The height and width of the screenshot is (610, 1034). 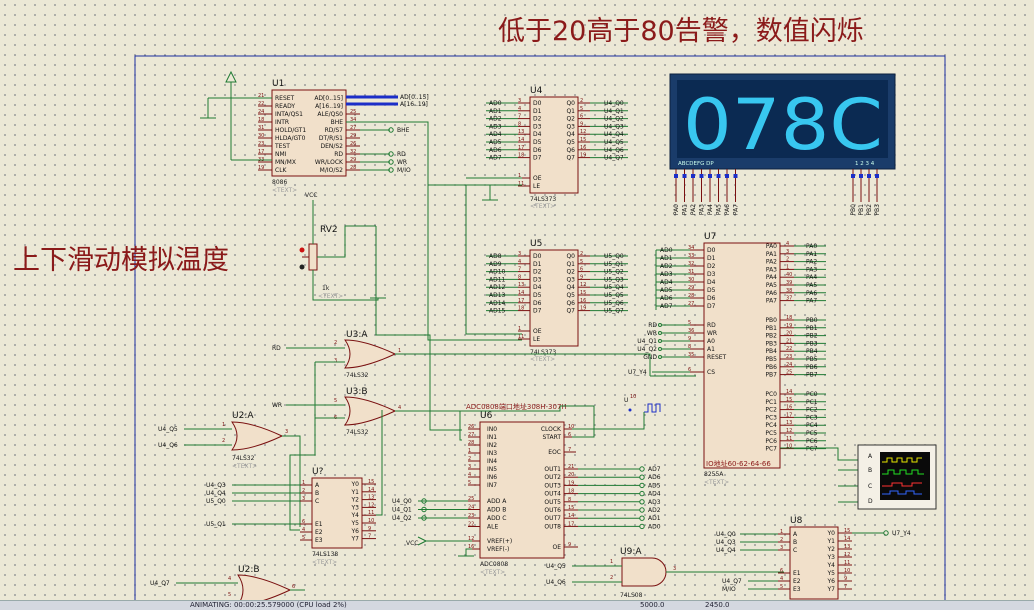 What do you see at coordinates (497, 303) in the screenshot?
I see `u5-in-net: AD14` at bounding box center [497, 303].